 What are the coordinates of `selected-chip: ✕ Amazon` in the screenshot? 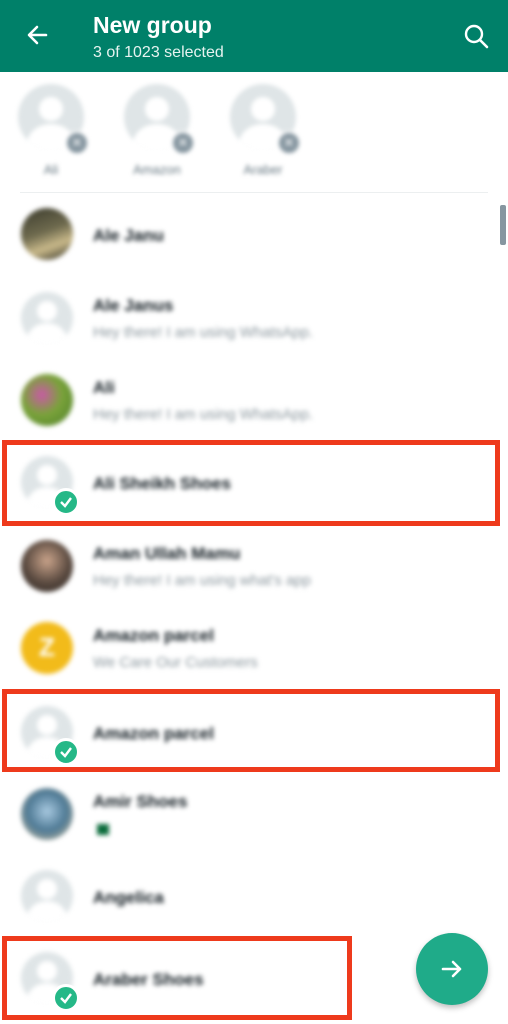 It's located at (169, 134).